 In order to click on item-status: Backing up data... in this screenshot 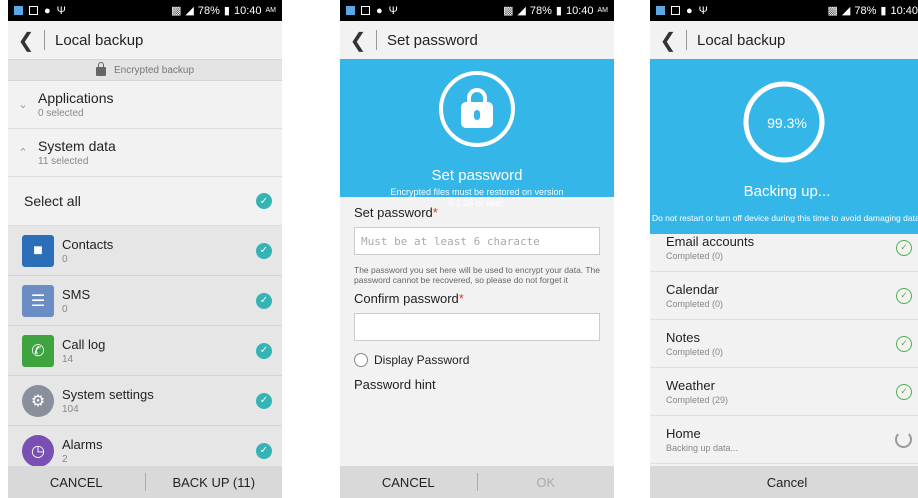, I will do `click(702, 448)`.